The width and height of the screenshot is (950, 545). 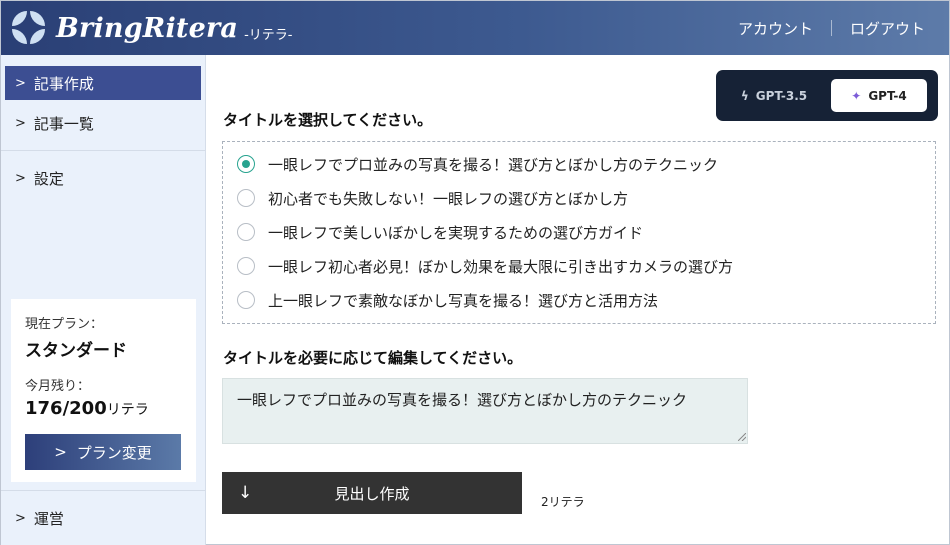 I want to click on current-plan-name: スタンダード, so click(x=76, y=351).